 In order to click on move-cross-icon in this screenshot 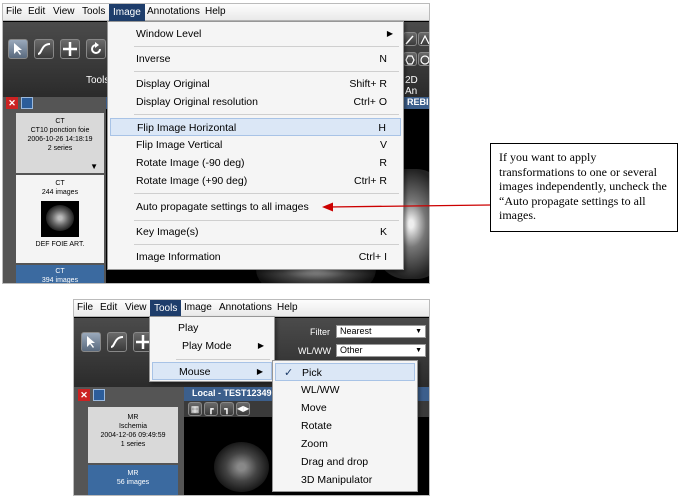, I will do `click(143, 342)`.